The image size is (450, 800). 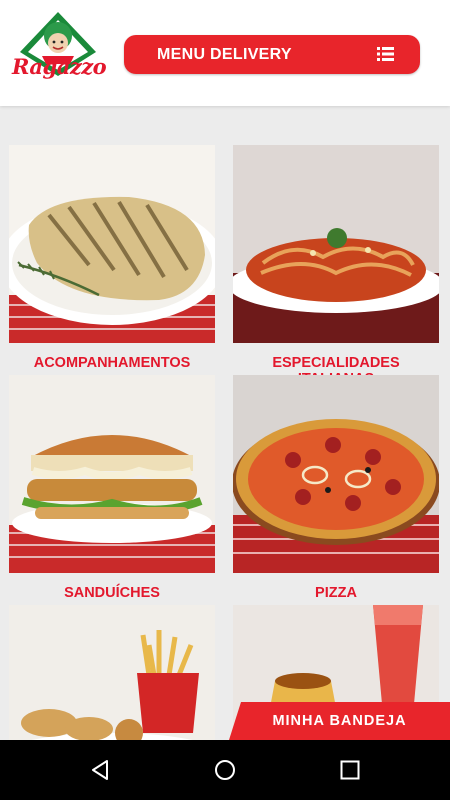 What do you see at coordinates (336, 593) in the screenshot?
I see `category-label: PIZZA` at bounding box center [336, 593].